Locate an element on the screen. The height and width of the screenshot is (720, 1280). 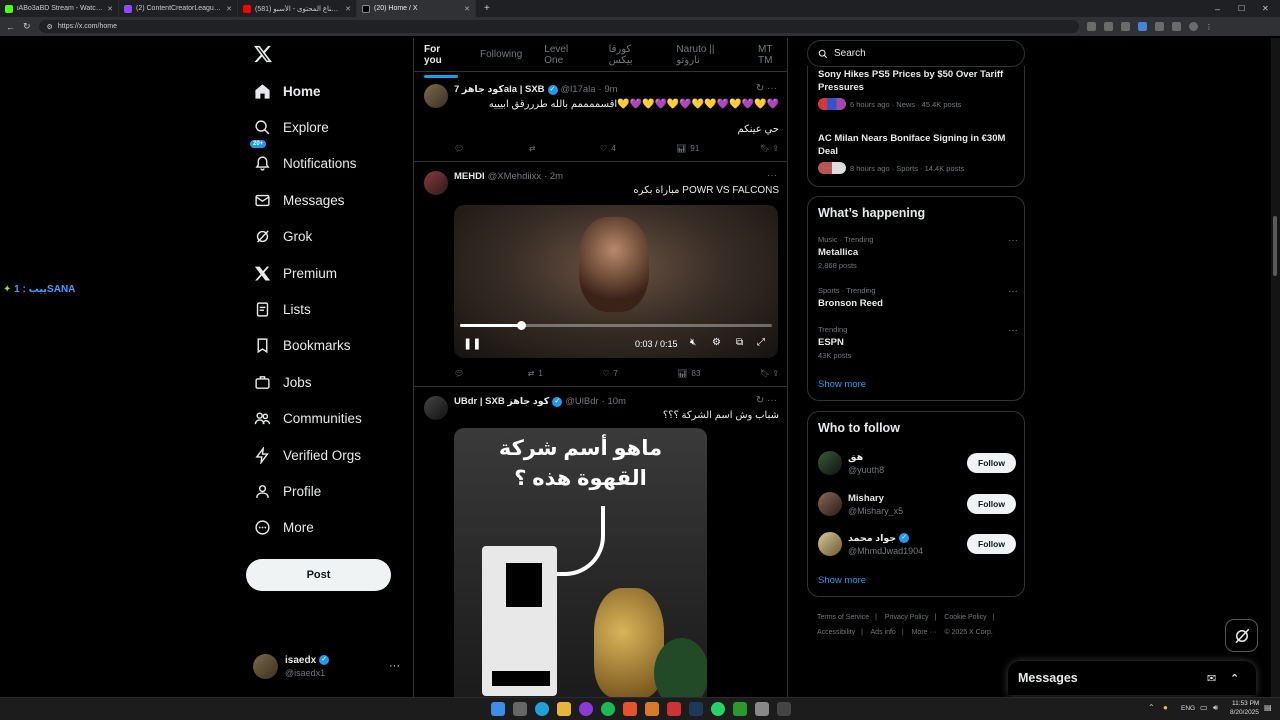
search-input: Search is located at coordinates (916, 53).